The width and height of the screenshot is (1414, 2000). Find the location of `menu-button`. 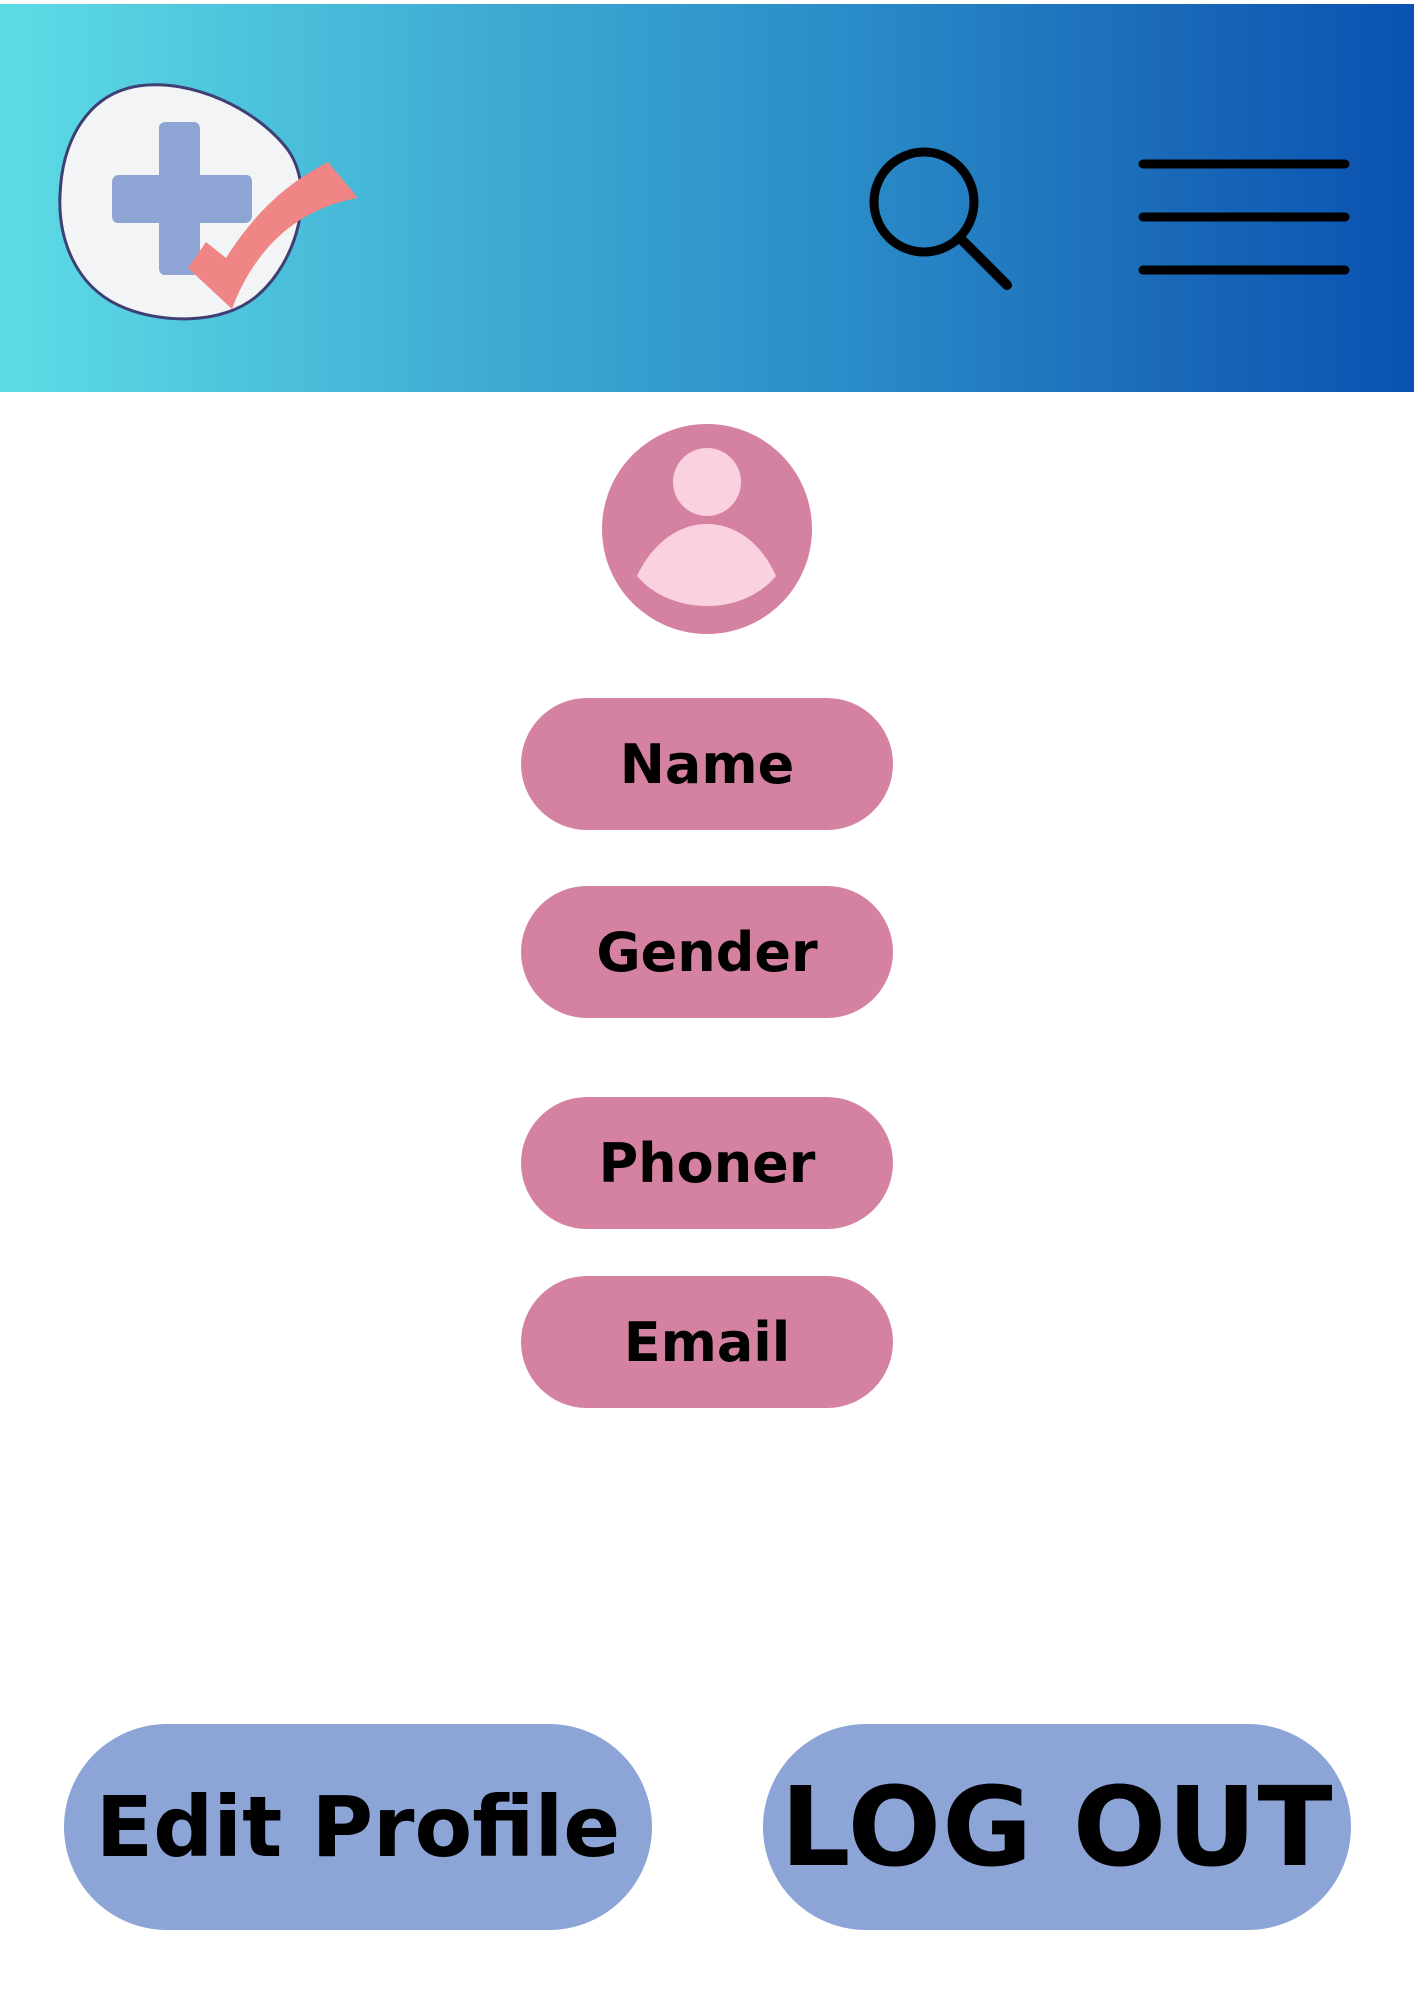

menu-button is located at coordinates (1244, 217).